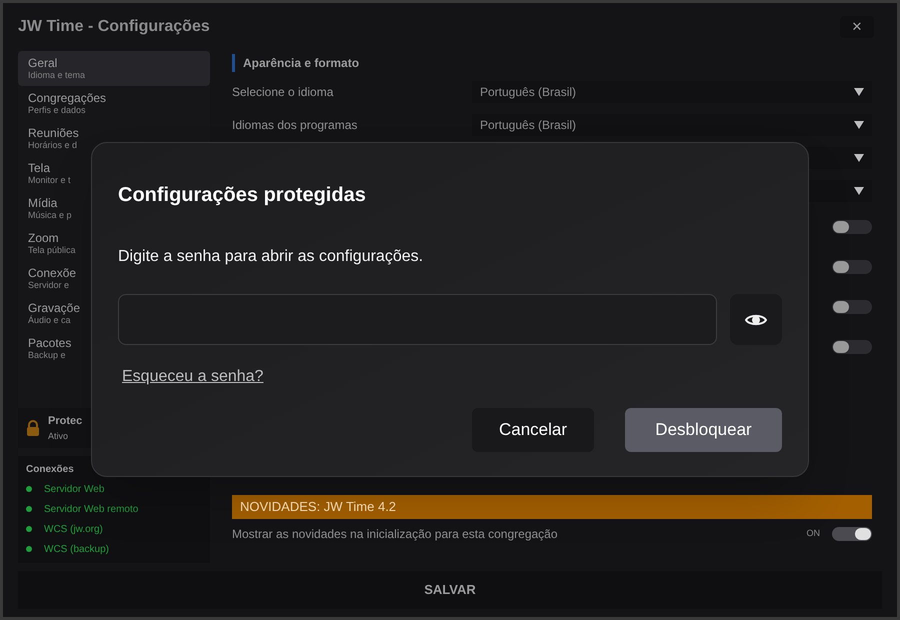  I want to click on protection-title: Protec, so click(65, 421).